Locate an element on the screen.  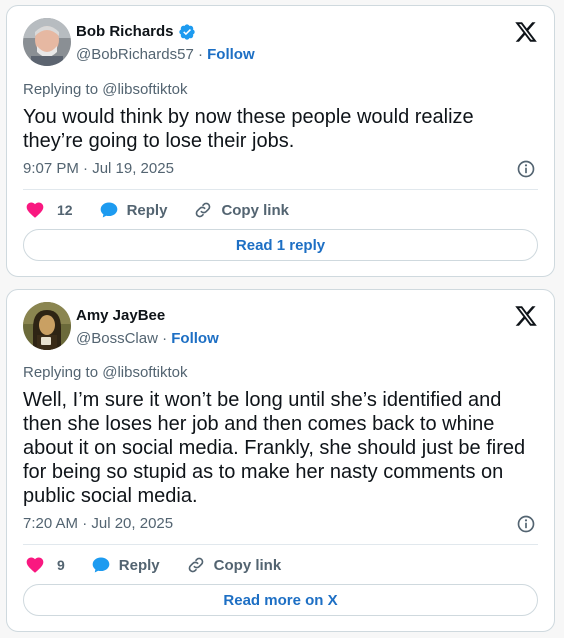
author-row: Bob Richards is located at coordinates (136, 32).